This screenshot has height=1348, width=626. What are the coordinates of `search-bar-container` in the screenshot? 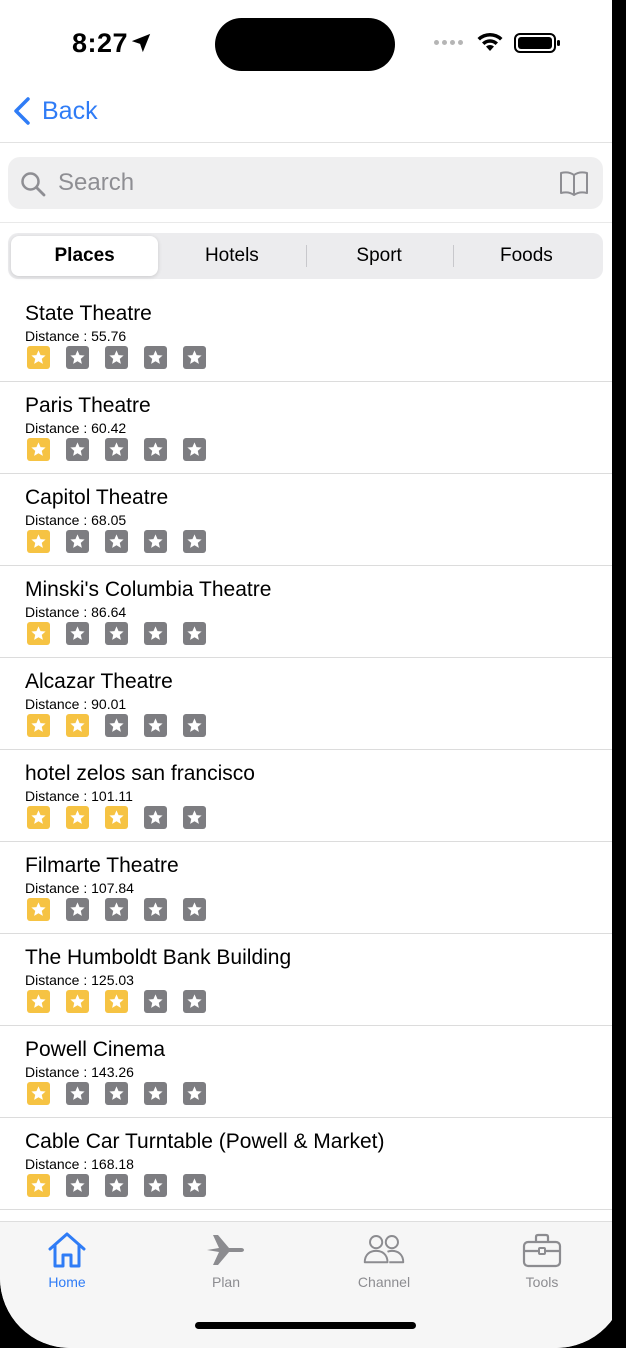 It's located at (306, 183).